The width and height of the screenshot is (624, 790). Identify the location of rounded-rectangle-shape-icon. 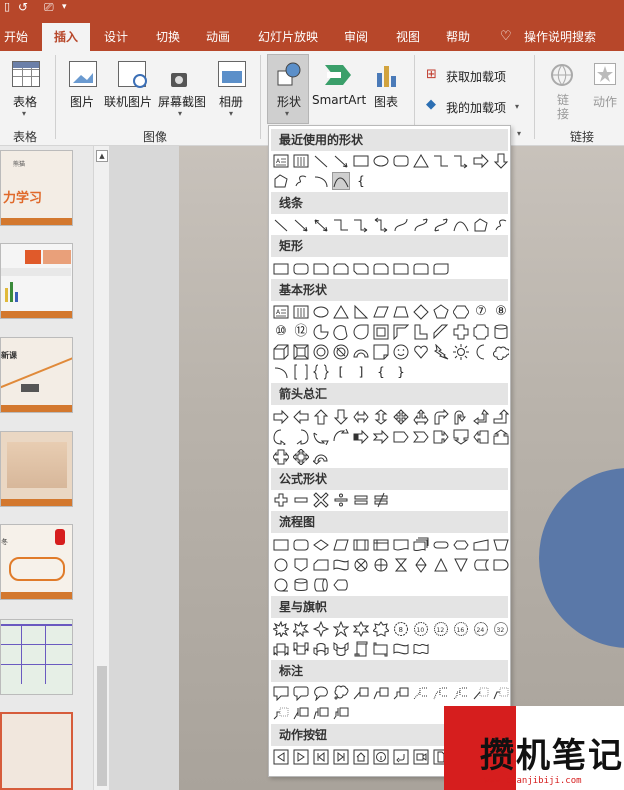
(401, 161).